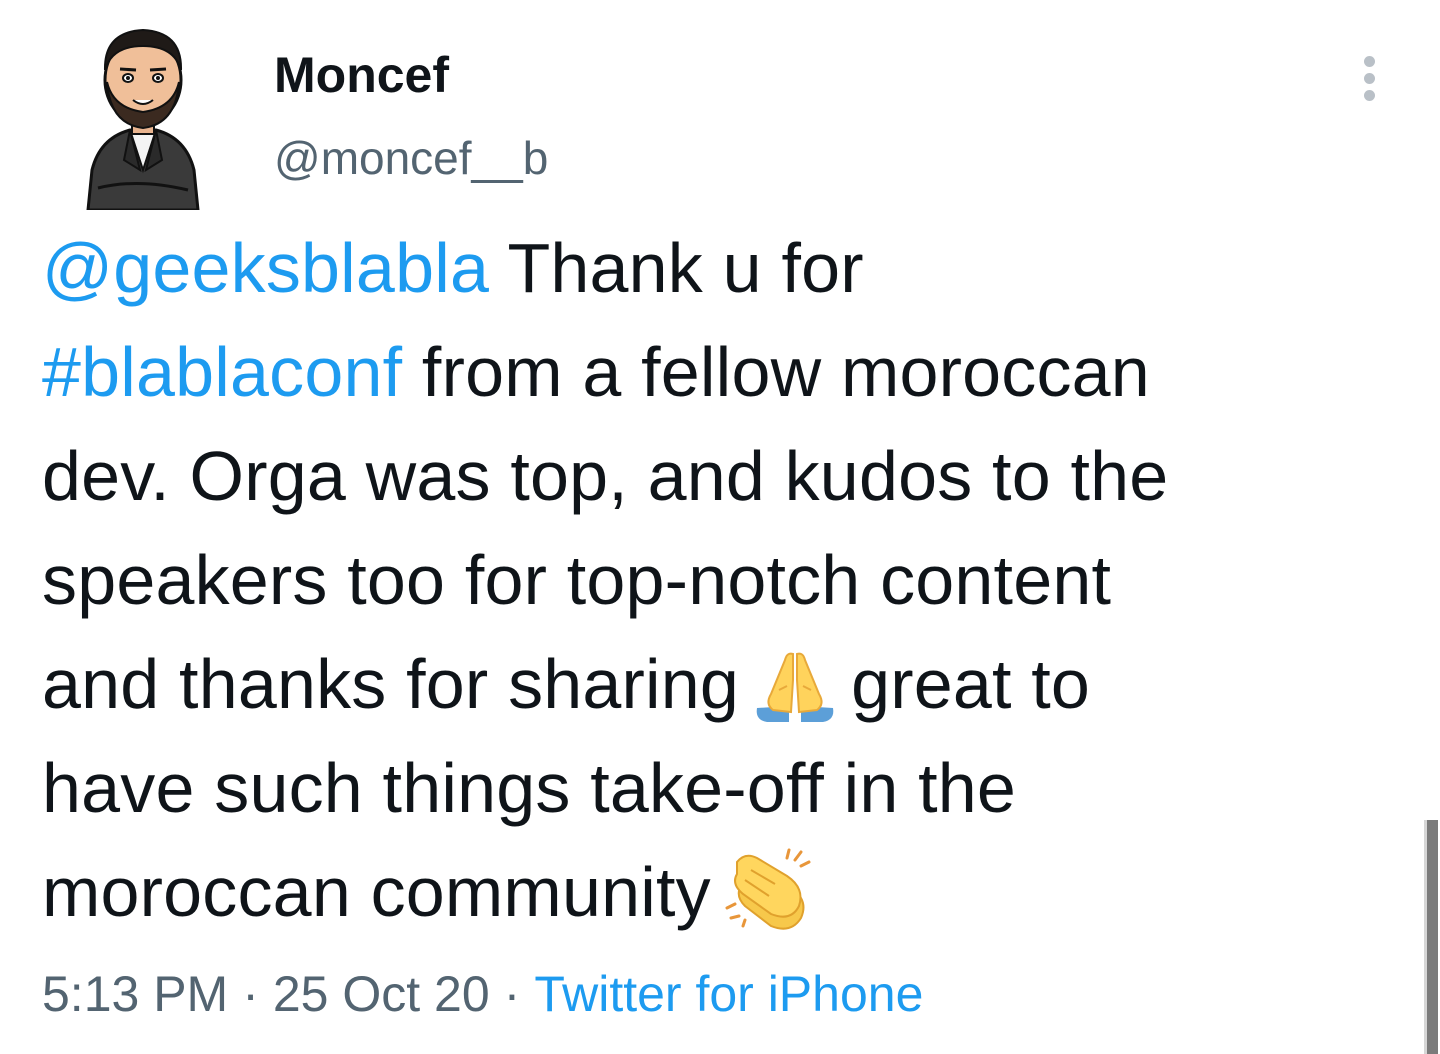 The height and width of the screenshot is (1054, 1440). What do you see at coordinates (361, 75) in the screenshot?
I see `display-name: Moncef` at bounding box center [361, 75].